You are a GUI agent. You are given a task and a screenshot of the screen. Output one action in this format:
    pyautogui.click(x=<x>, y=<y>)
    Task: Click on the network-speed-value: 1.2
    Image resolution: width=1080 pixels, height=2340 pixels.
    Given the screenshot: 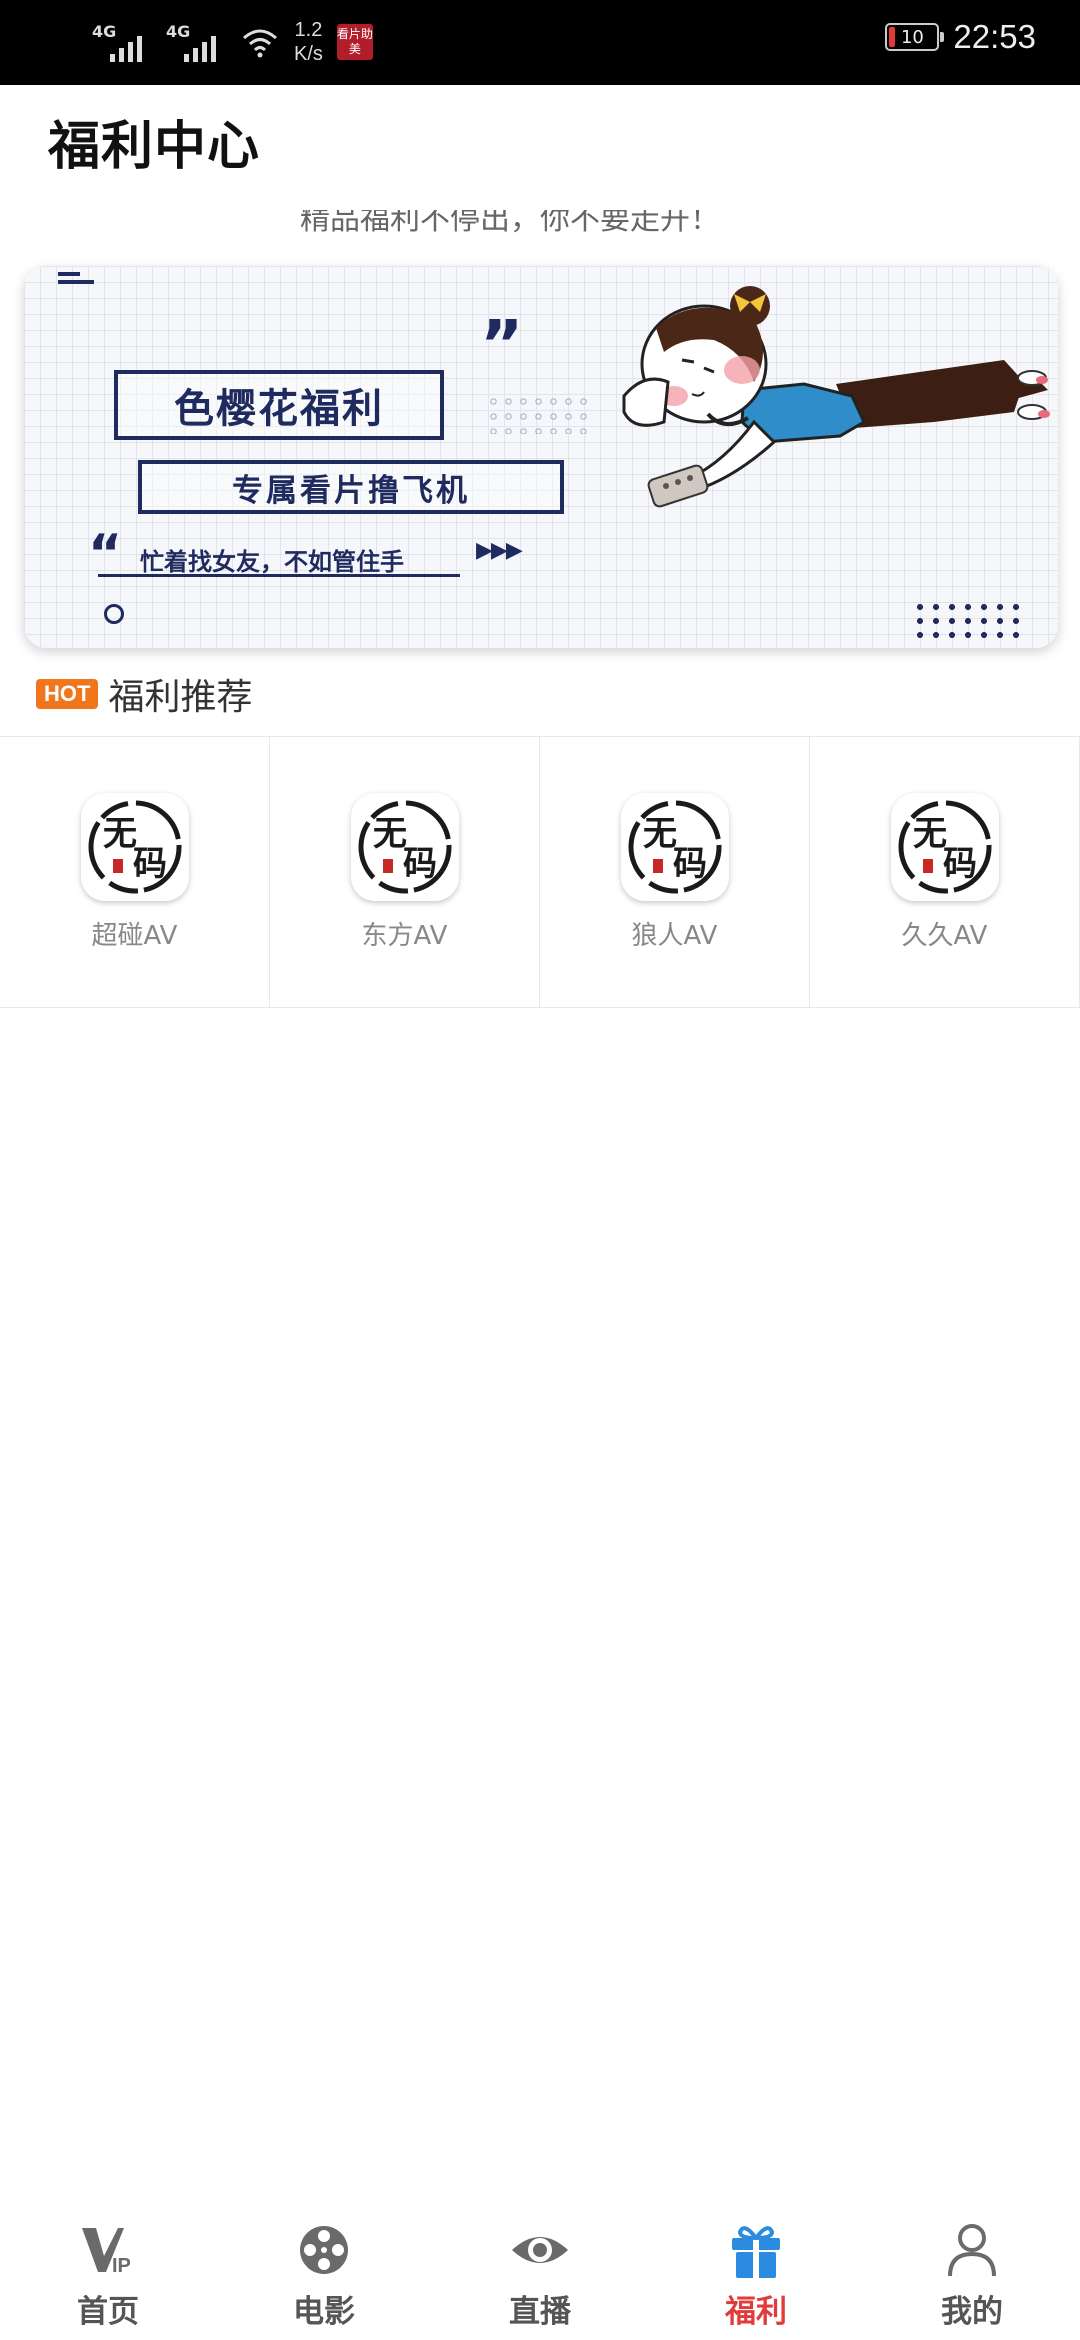 What is the action you would take?
    pyautogui.click(x=308, y=30)
    